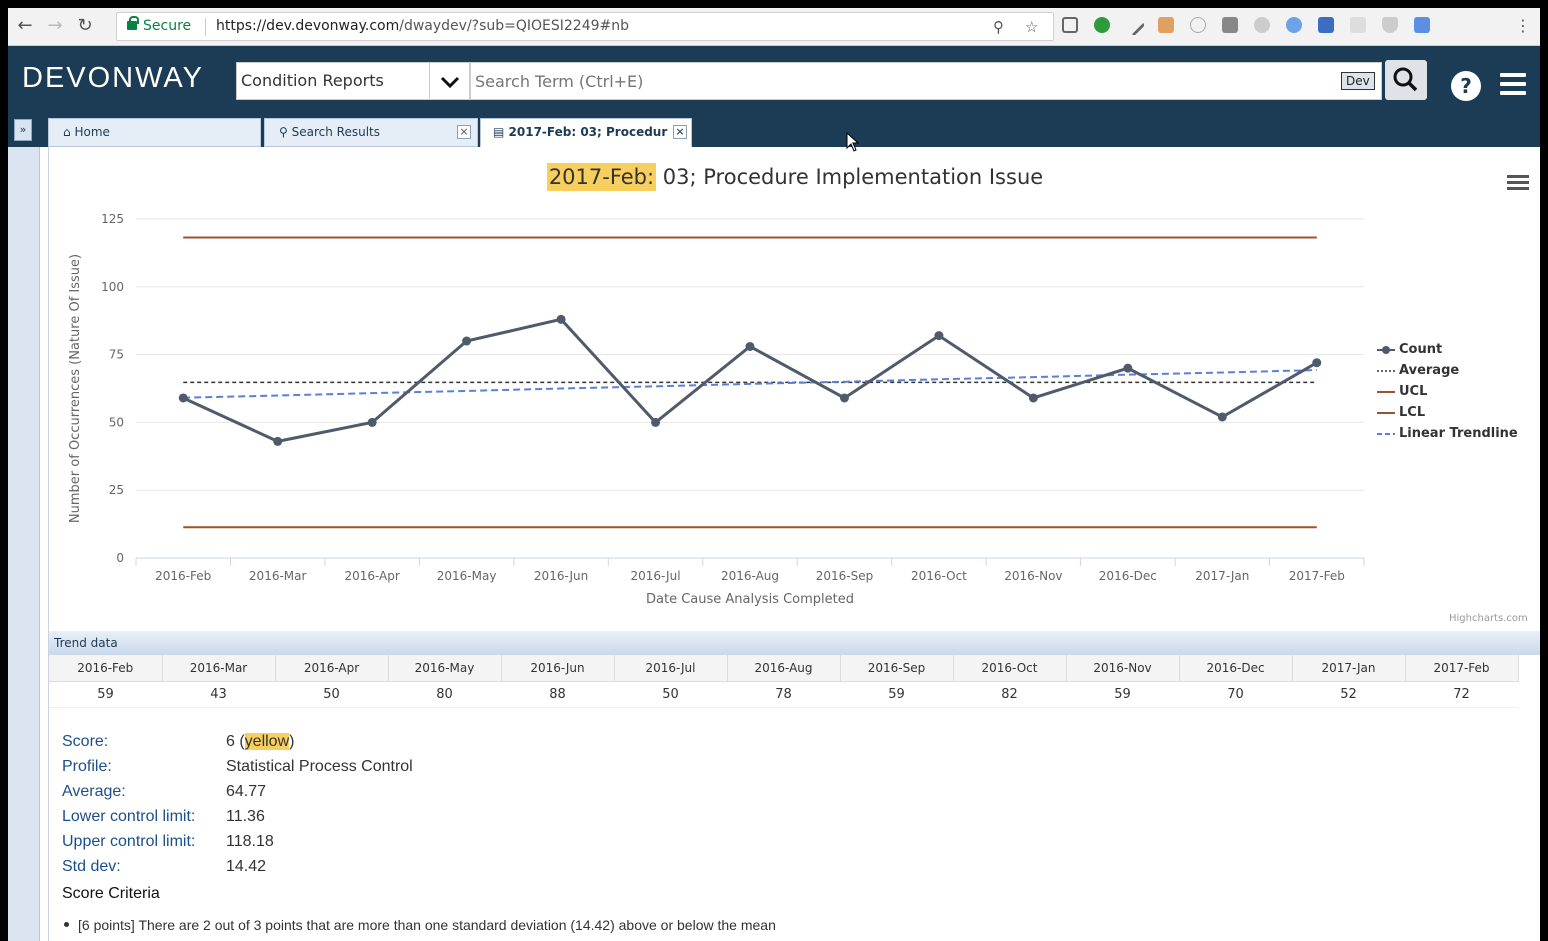  What do you see at coordinates (656, 576) in the screenshot?
I see `x-tick-label: 2016-Jul` at bounding box center [656, 576].